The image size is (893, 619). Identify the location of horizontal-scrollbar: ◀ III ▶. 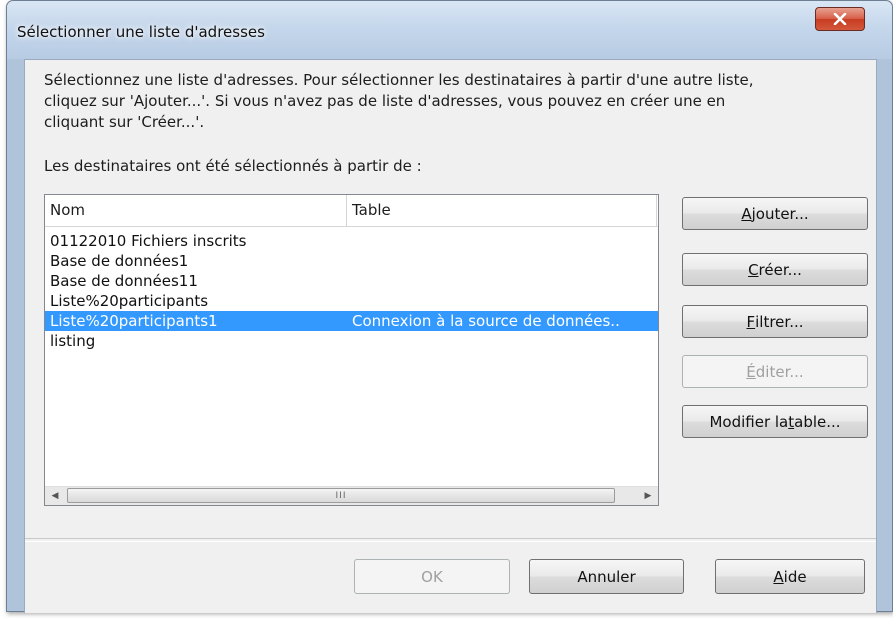
(351, 495).